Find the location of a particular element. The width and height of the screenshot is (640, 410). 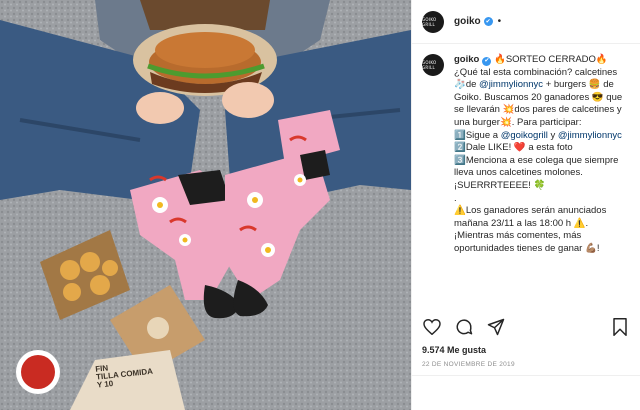

share-icon is located at coordinates (496, 327).